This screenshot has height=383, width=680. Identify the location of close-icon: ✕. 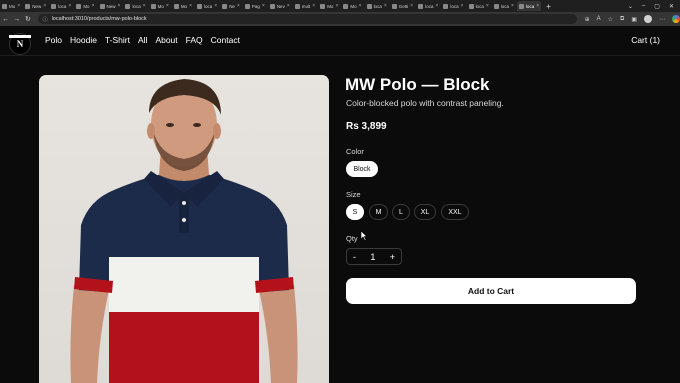
(671, 6).